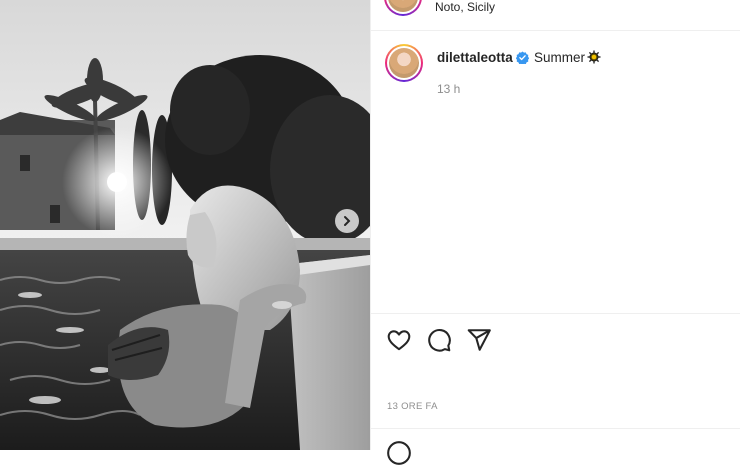  I want to click on comment-button, so click(439, 340).